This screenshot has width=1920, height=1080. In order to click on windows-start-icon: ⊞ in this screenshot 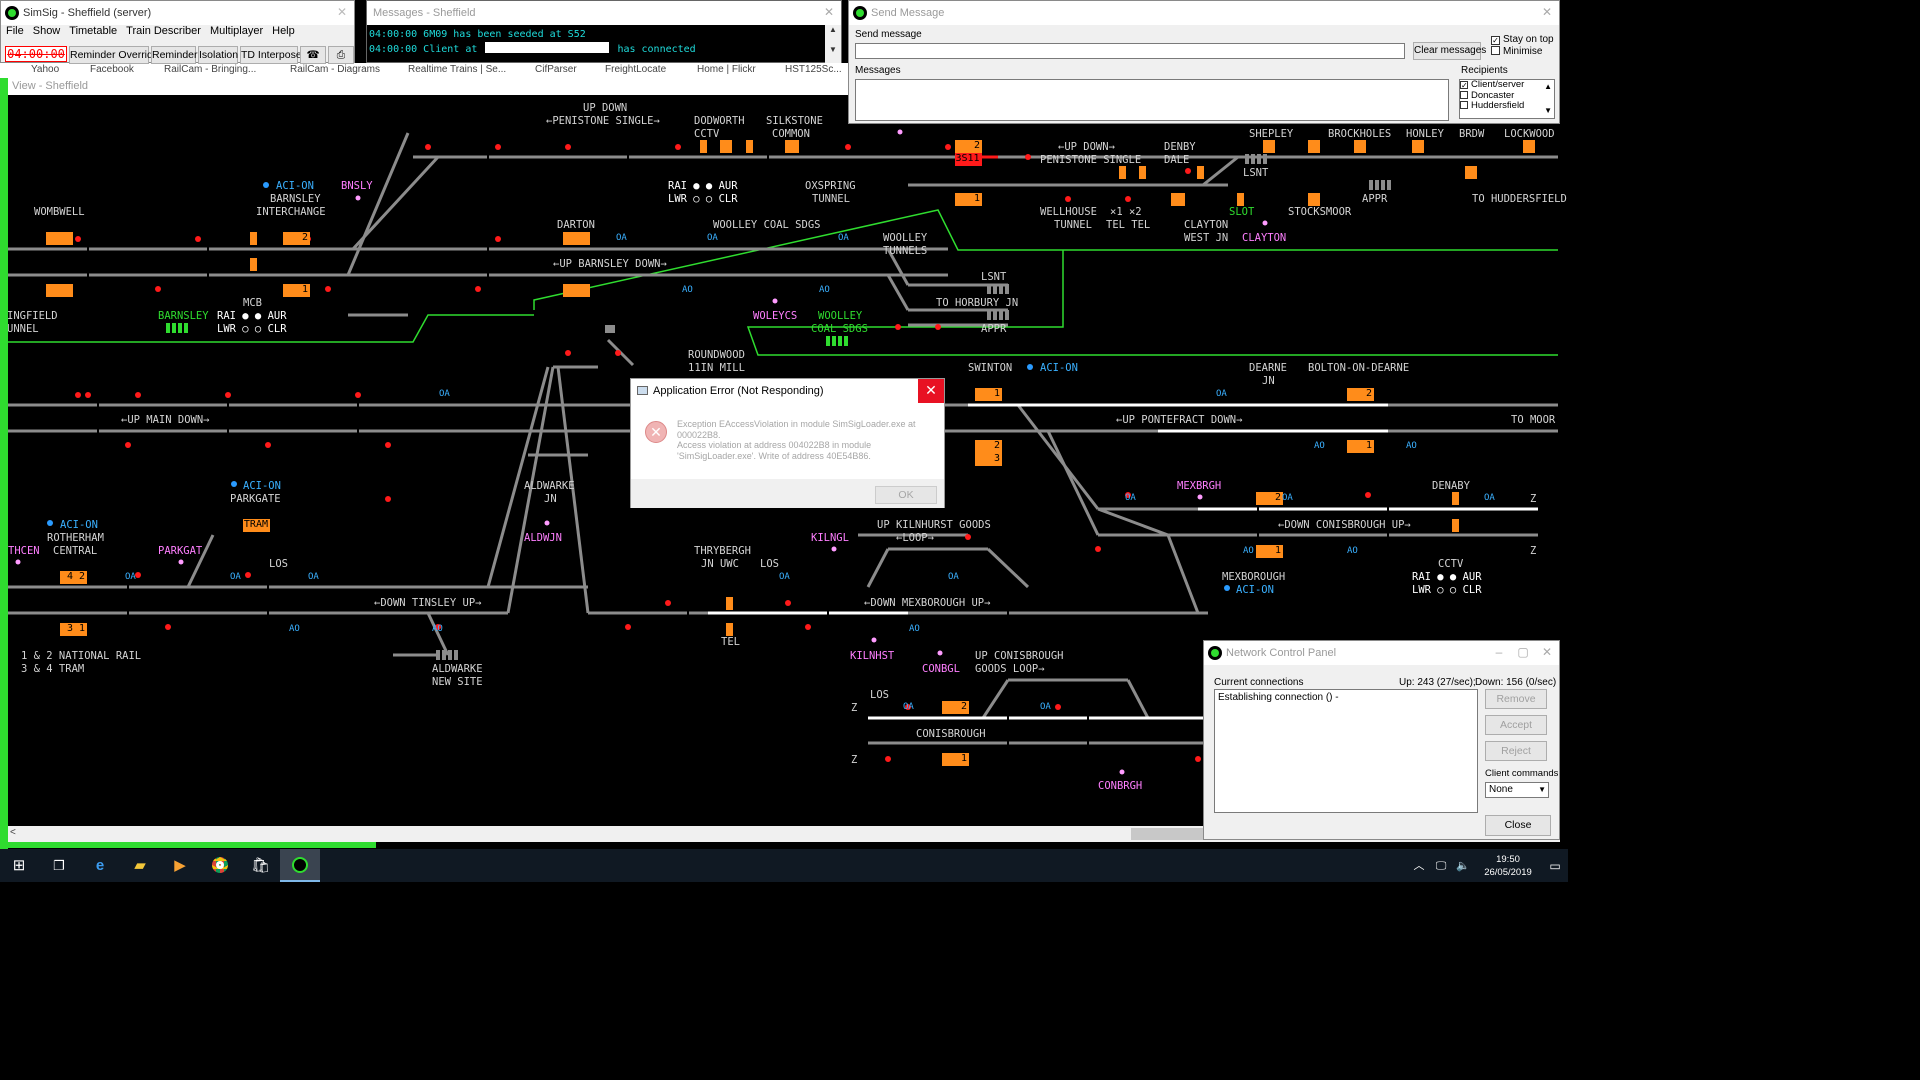, I will do `click(19, 866)`.